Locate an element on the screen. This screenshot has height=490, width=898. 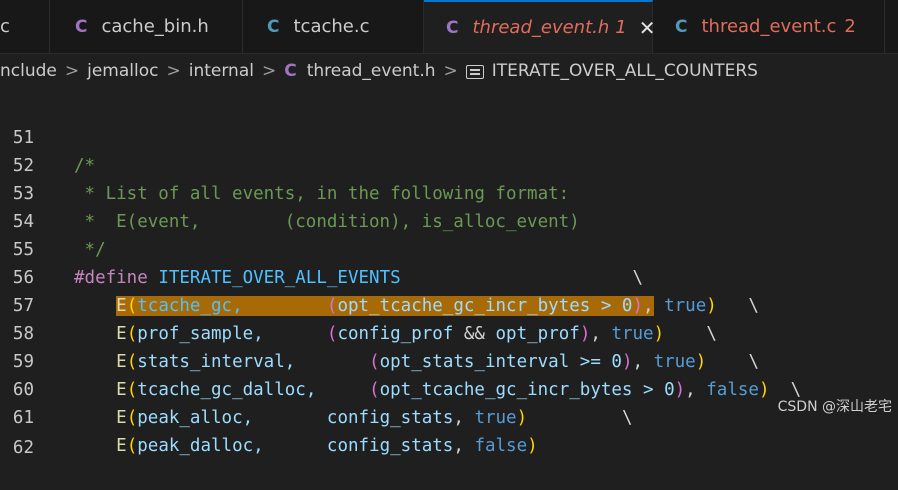
breadcrumb-folder-include: nclude is located at coordinates (28, 71).